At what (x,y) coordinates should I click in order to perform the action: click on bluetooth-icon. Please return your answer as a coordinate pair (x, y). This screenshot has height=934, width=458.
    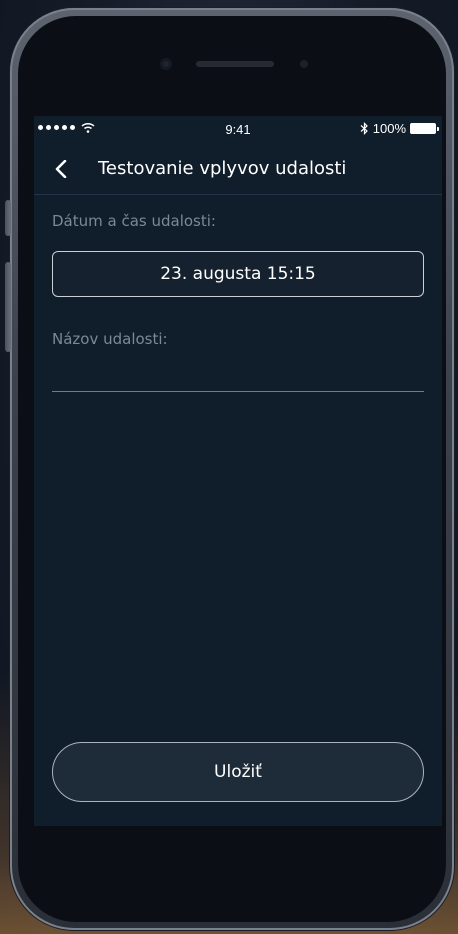
    Looking at the image, I should click on (364, 128).